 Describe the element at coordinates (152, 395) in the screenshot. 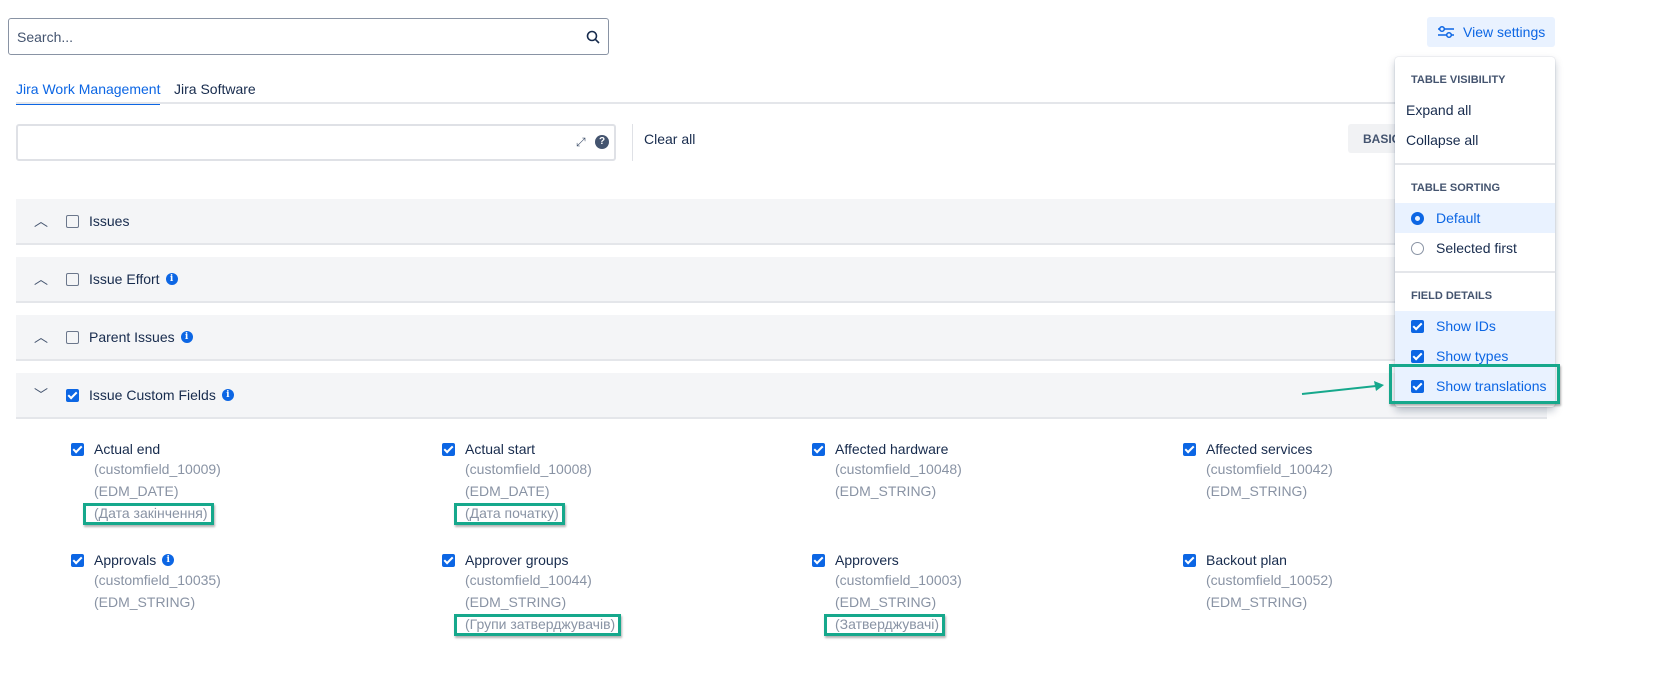

I see `section-label: Issue Custom Fields` at that location.